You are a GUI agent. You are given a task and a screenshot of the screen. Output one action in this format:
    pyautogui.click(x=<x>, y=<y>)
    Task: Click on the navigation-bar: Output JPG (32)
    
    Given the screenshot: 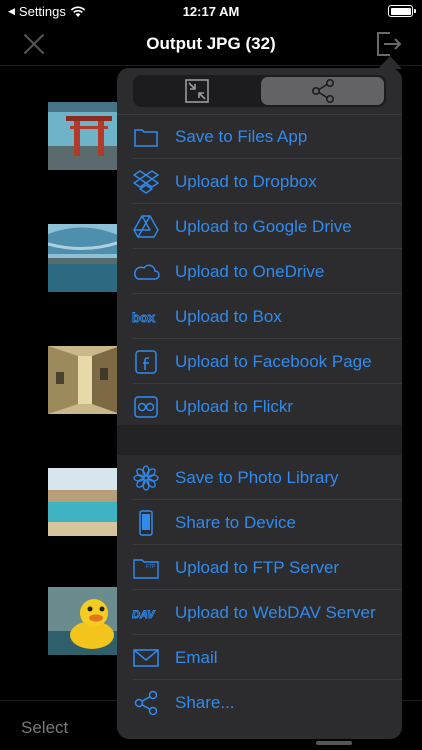 What is the action you would take?
    pyautogui.click(x=211, y=45)
    